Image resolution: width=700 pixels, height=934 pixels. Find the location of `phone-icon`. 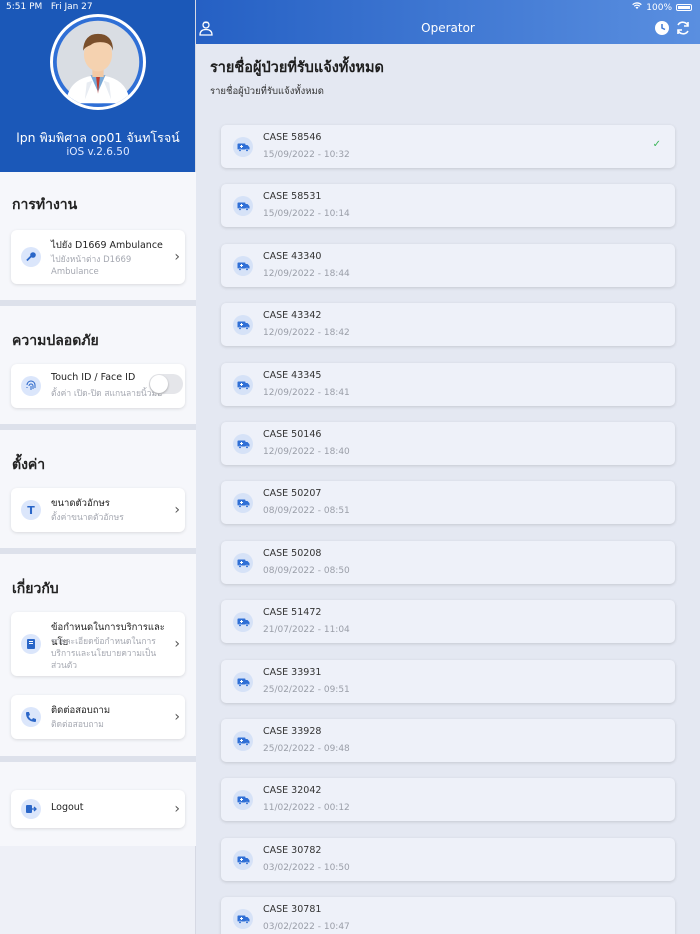

phone-icon is located at coordinates (31, 717).